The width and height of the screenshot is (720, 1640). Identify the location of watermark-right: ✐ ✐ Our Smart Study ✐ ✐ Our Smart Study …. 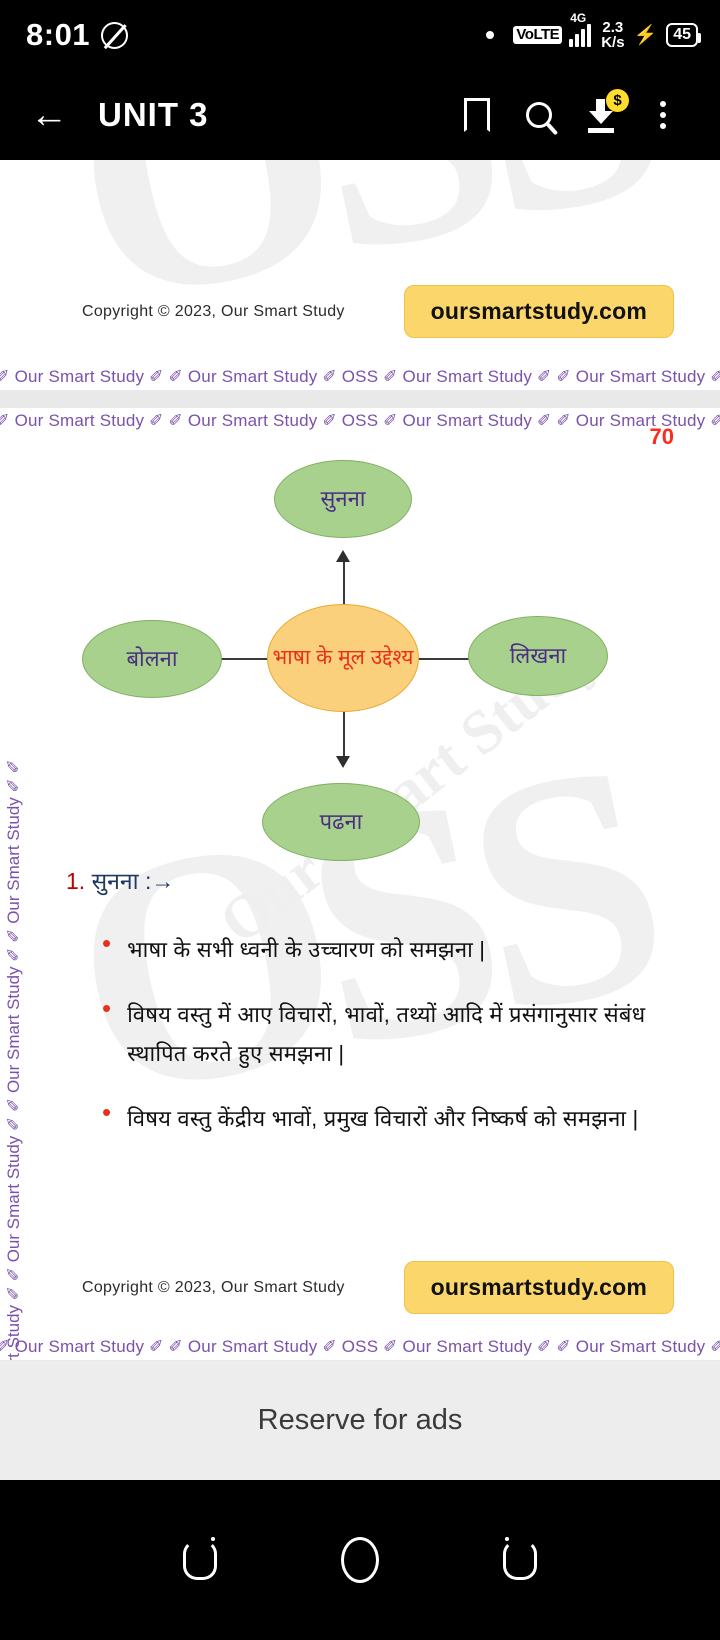
(701, 275).